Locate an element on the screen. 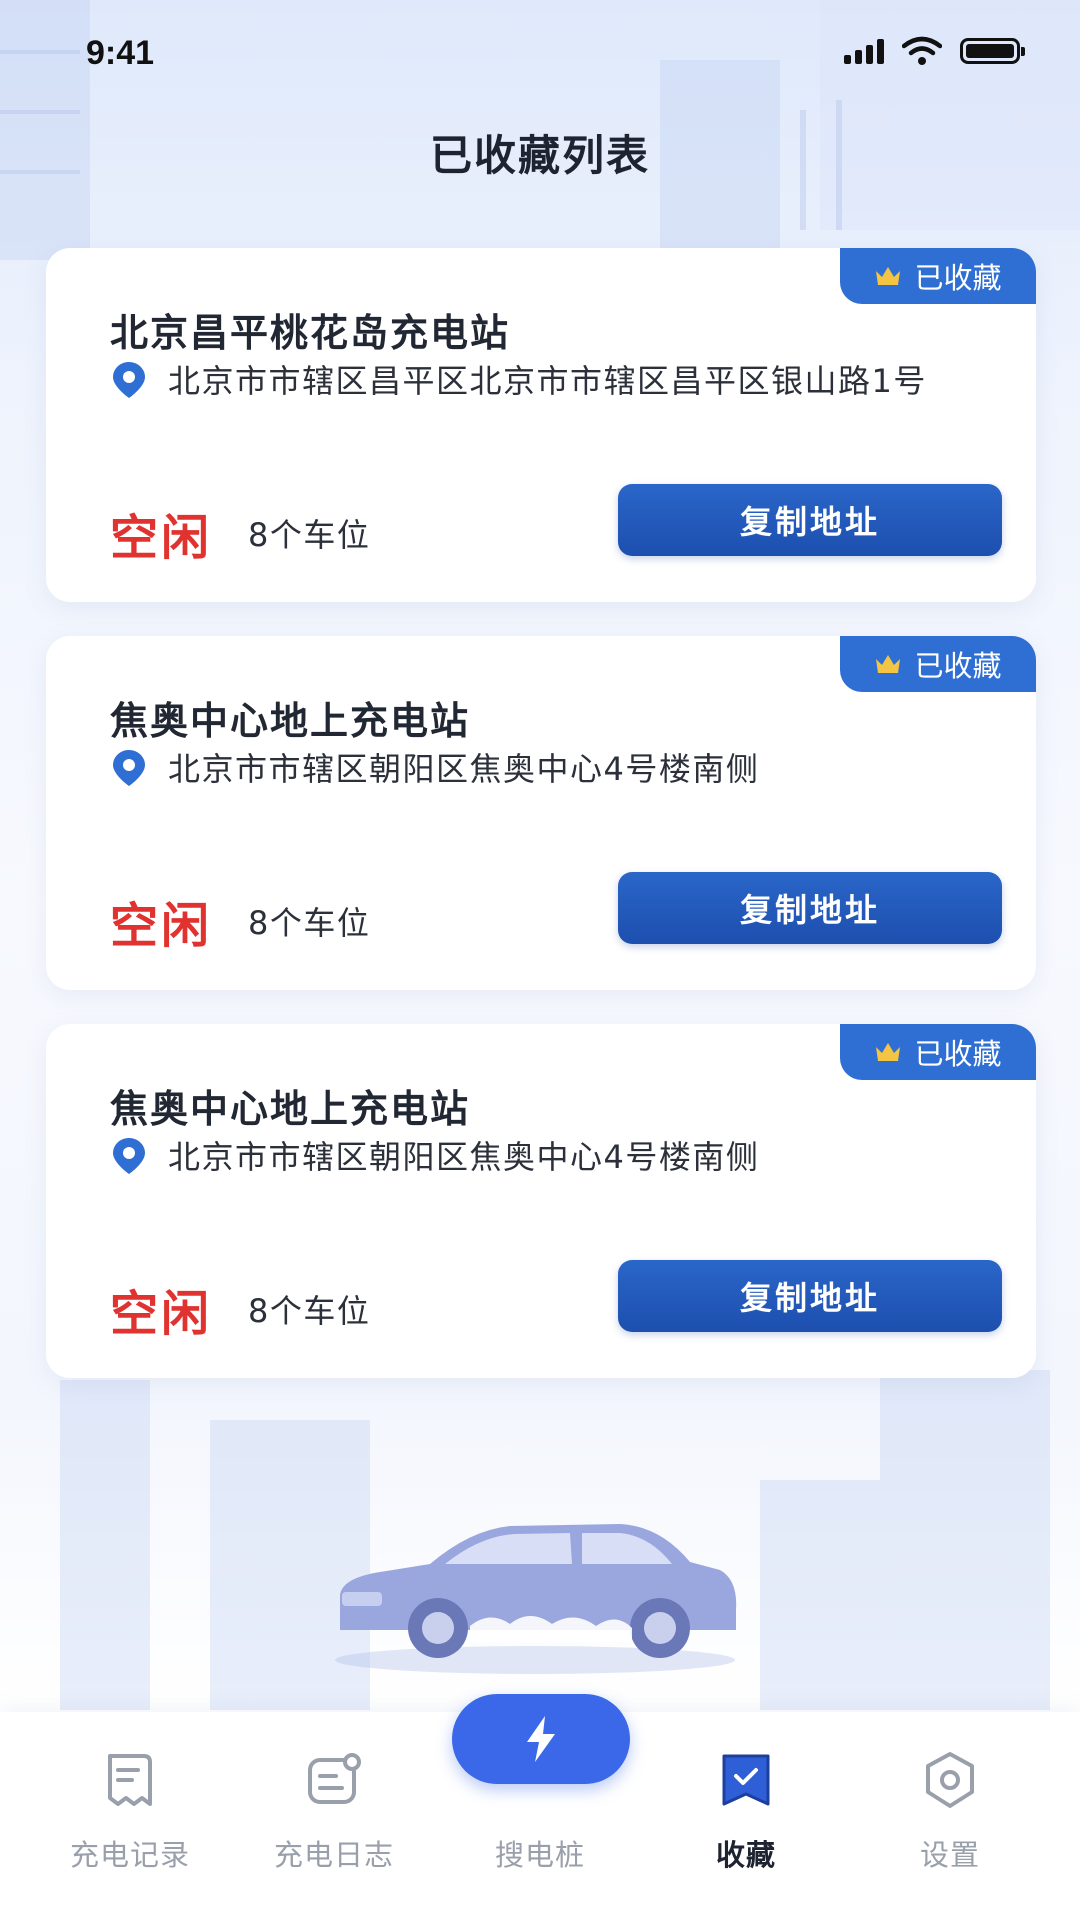 The height and width of the screenshot is (1920, 1080). search-charger-button is located at coordinates (541, 1739).